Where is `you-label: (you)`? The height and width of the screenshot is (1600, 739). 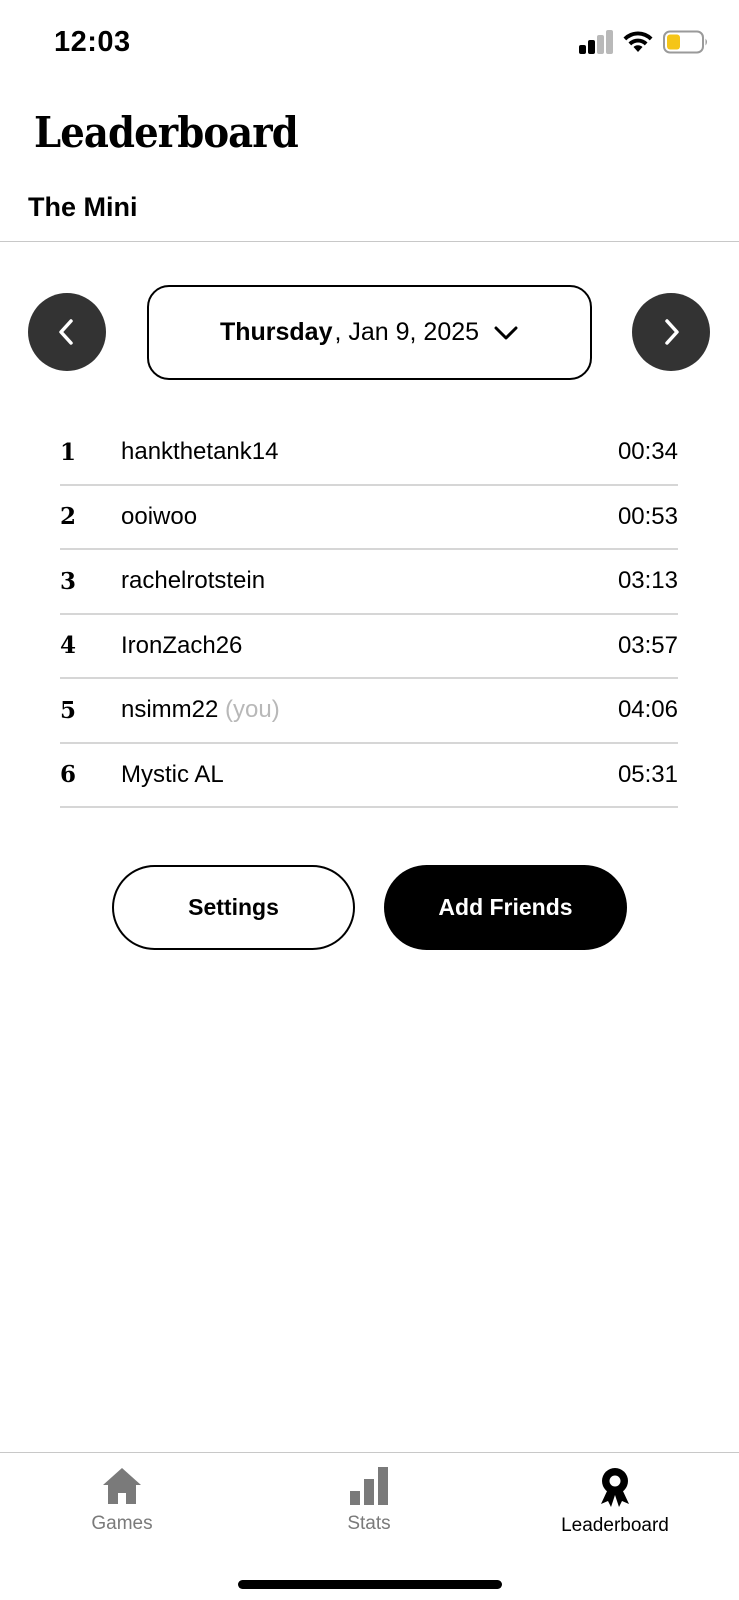
you-label: (you) is located at coordinates (249, 710).